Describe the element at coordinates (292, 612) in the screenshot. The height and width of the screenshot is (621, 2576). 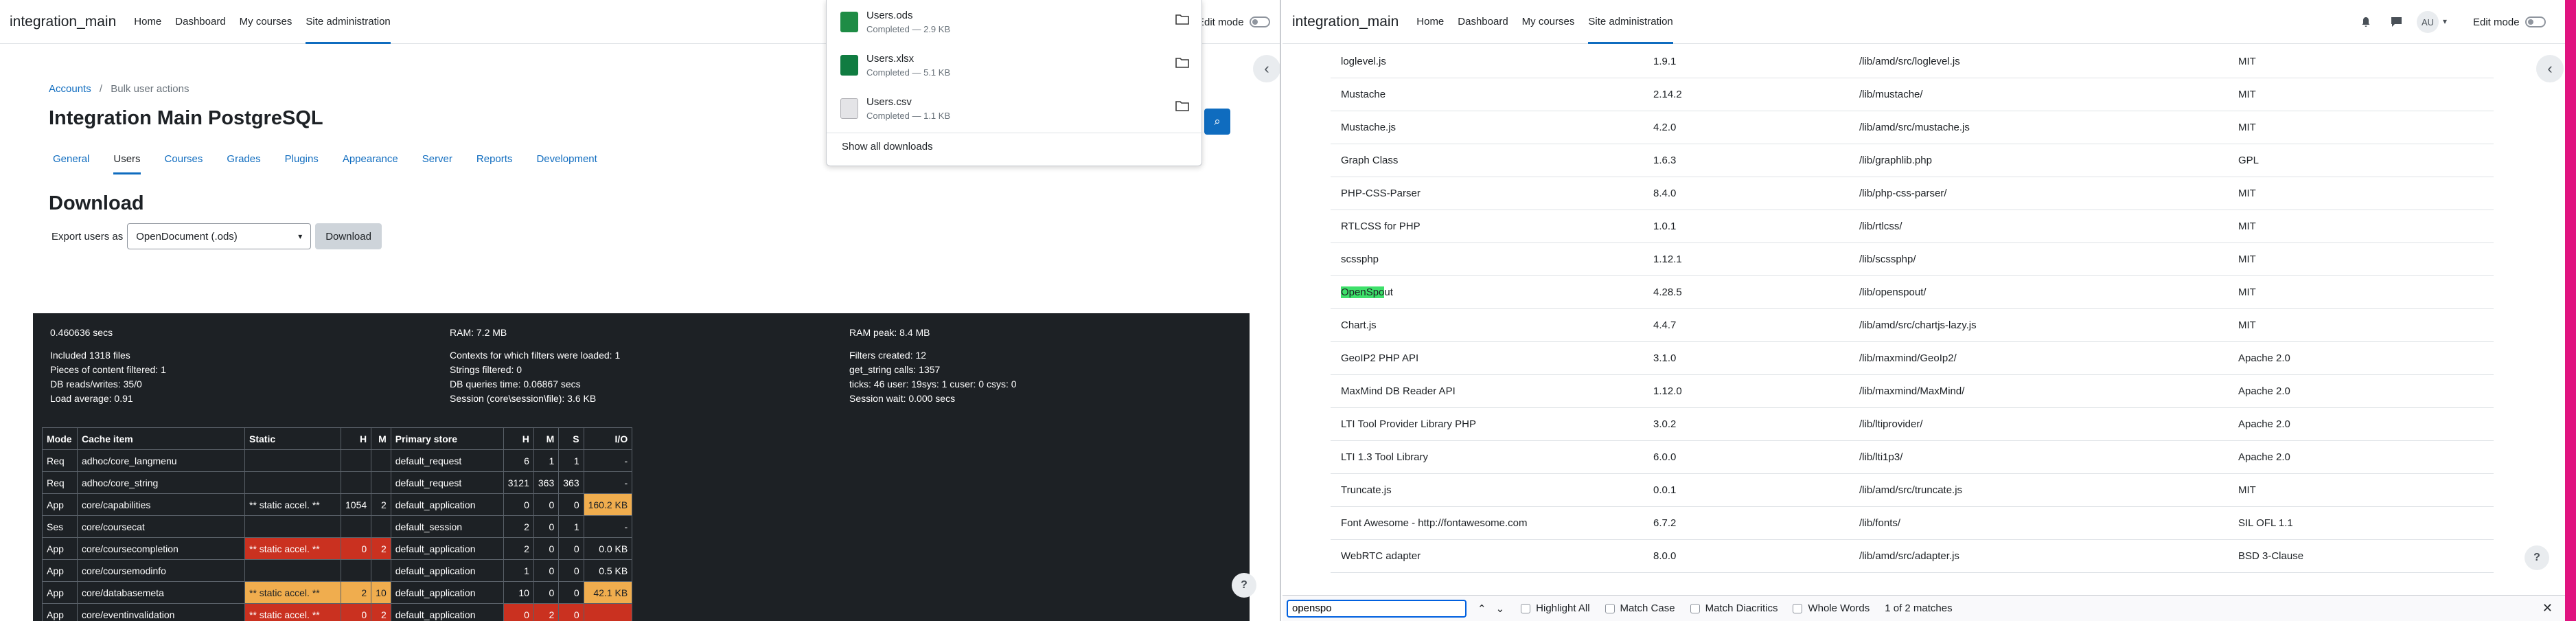
I see `cell: ** static accel. **` at that location.